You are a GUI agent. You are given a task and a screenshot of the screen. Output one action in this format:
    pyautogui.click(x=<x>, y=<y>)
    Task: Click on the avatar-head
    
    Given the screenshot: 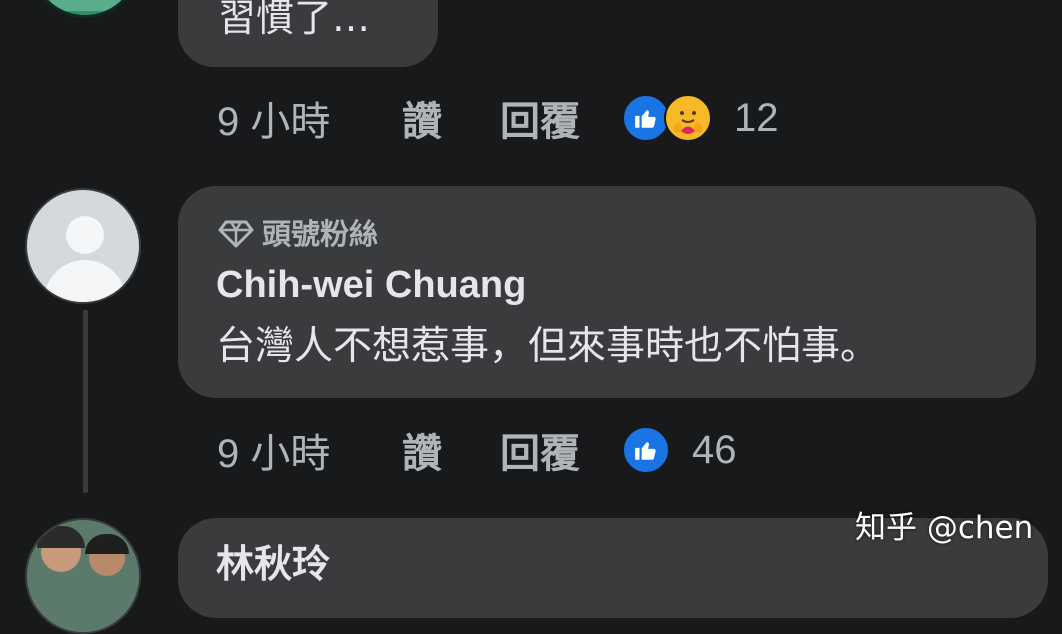 What is the action you would take?
    pyautogui.click(x=85, y=235)
    